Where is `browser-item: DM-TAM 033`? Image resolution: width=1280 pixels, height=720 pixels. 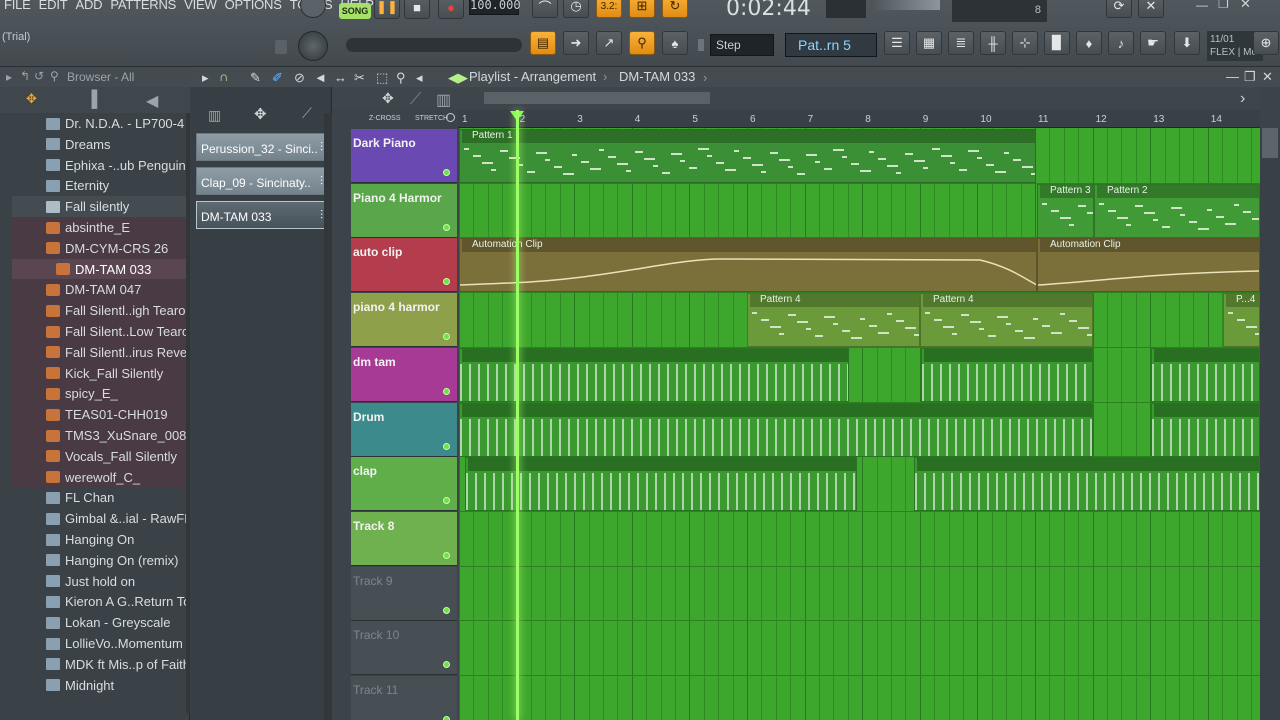
browser-item: DM-TAM 033 is located at coordinates (100, 269).